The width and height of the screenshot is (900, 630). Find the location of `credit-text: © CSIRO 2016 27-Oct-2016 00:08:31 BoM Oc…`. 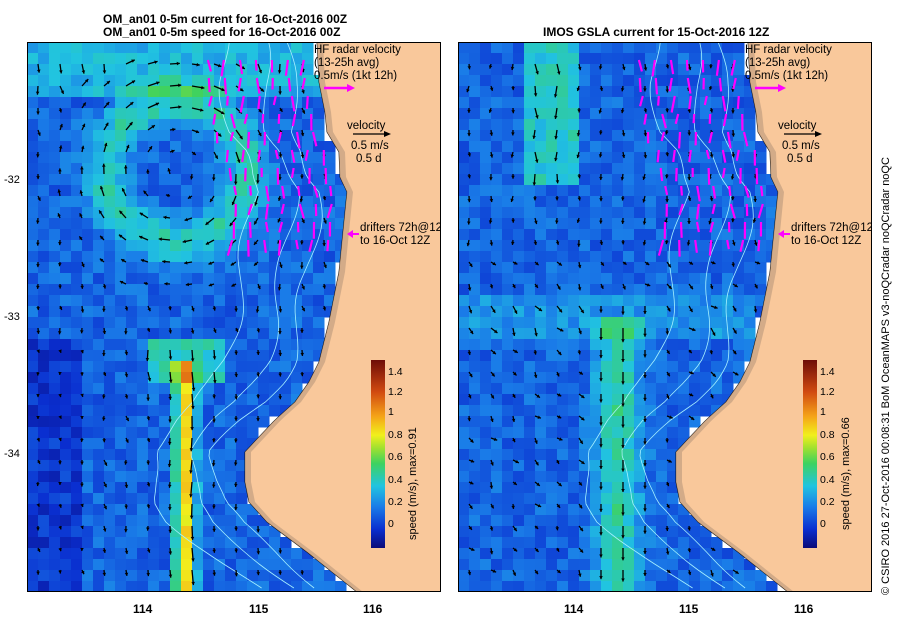

credit-text: © CSIRO 2016 27-Oct-2016 00:08:31 BoM Oc… is located at coordinates (886, 376).